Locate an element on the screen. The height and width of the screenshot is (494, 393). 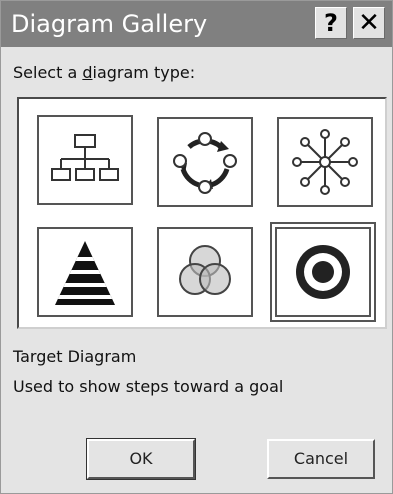
cycle-icon is located at coordinates (205, 163).